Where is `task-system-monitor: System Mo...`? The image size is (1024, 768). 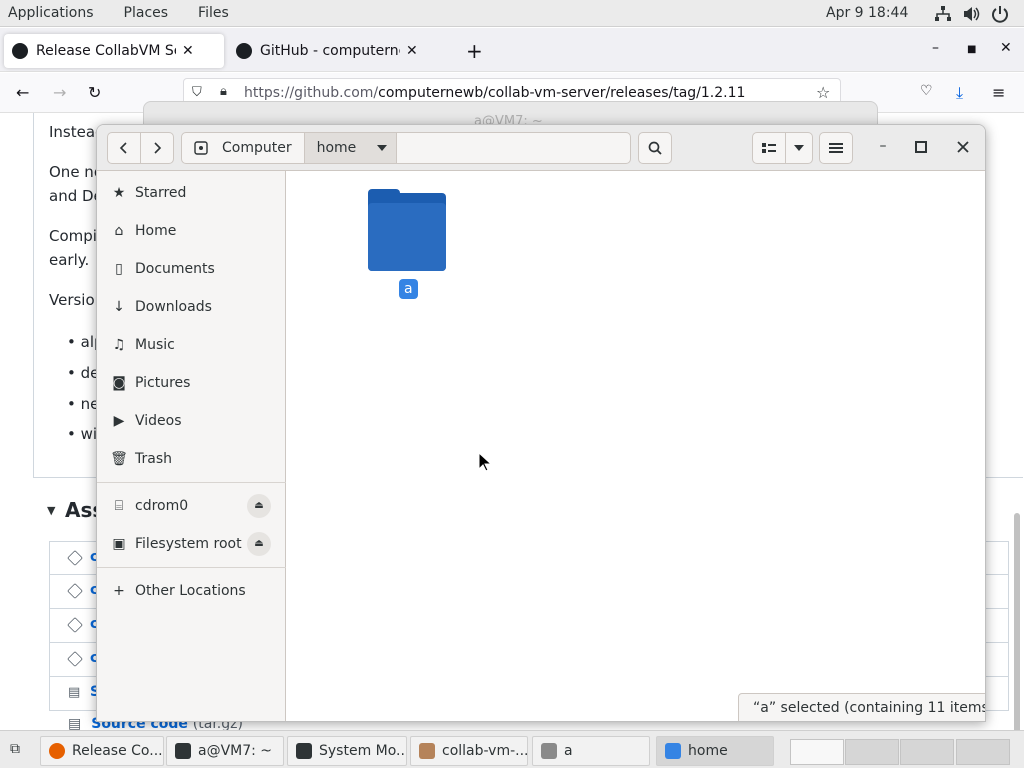
task-system-monitor: System Mo... is located at coordinates (347, 751).